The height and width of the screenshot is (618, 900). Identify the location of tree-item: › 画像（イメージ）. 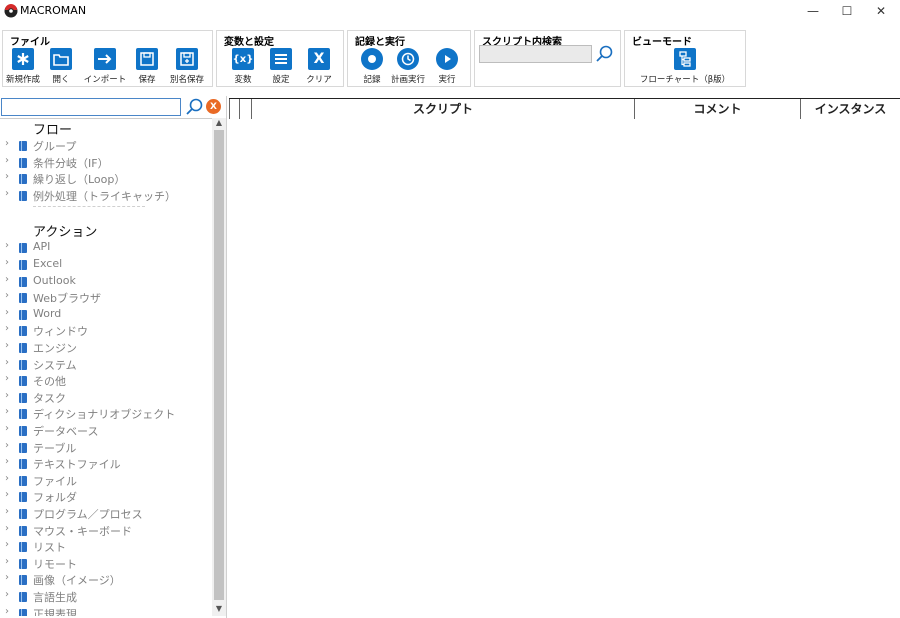
(105, 580).